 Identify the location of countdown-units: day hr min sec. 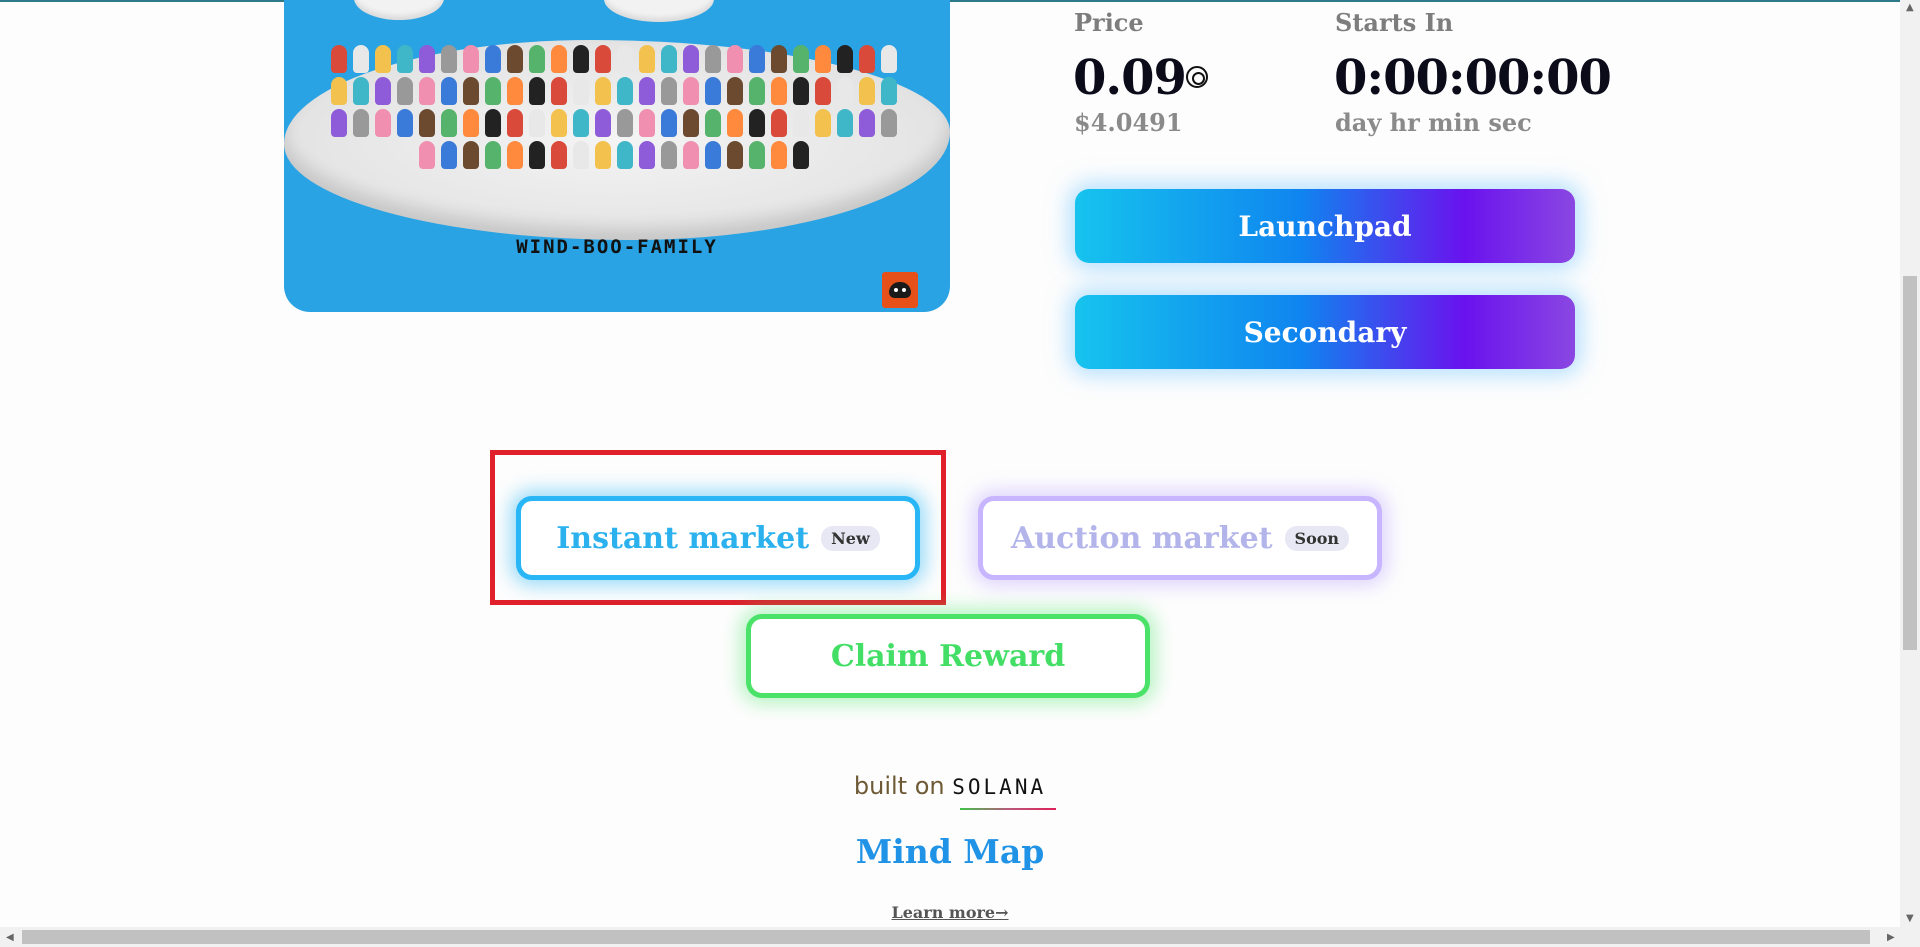
(1433, 122).